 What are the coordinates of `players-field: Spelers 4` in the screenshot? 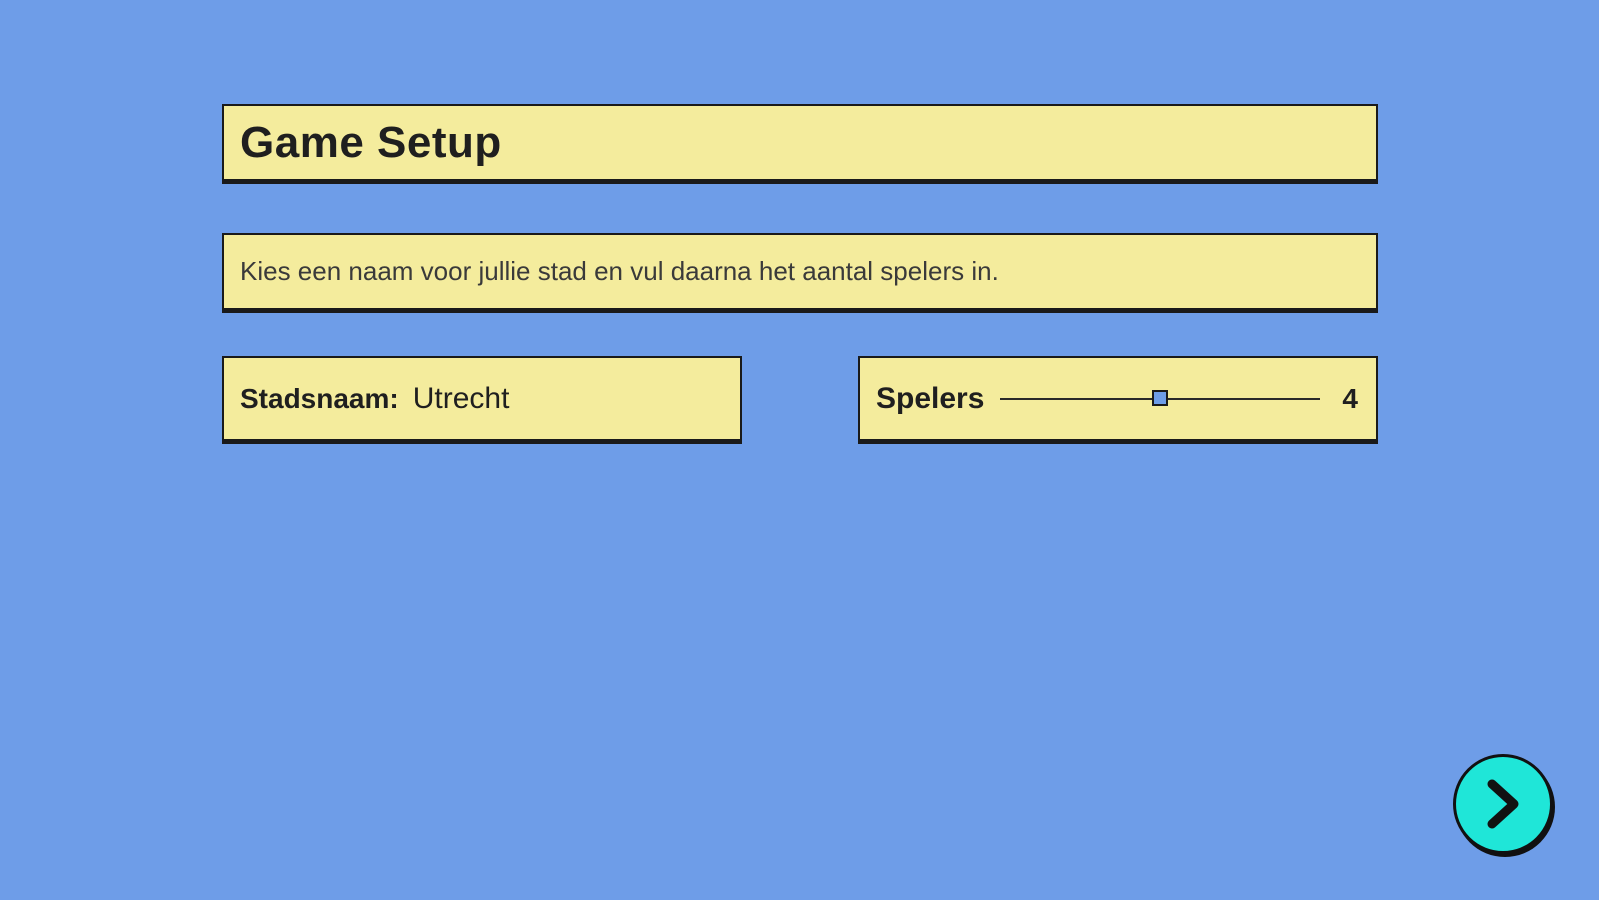 It's located at (1118, 398).